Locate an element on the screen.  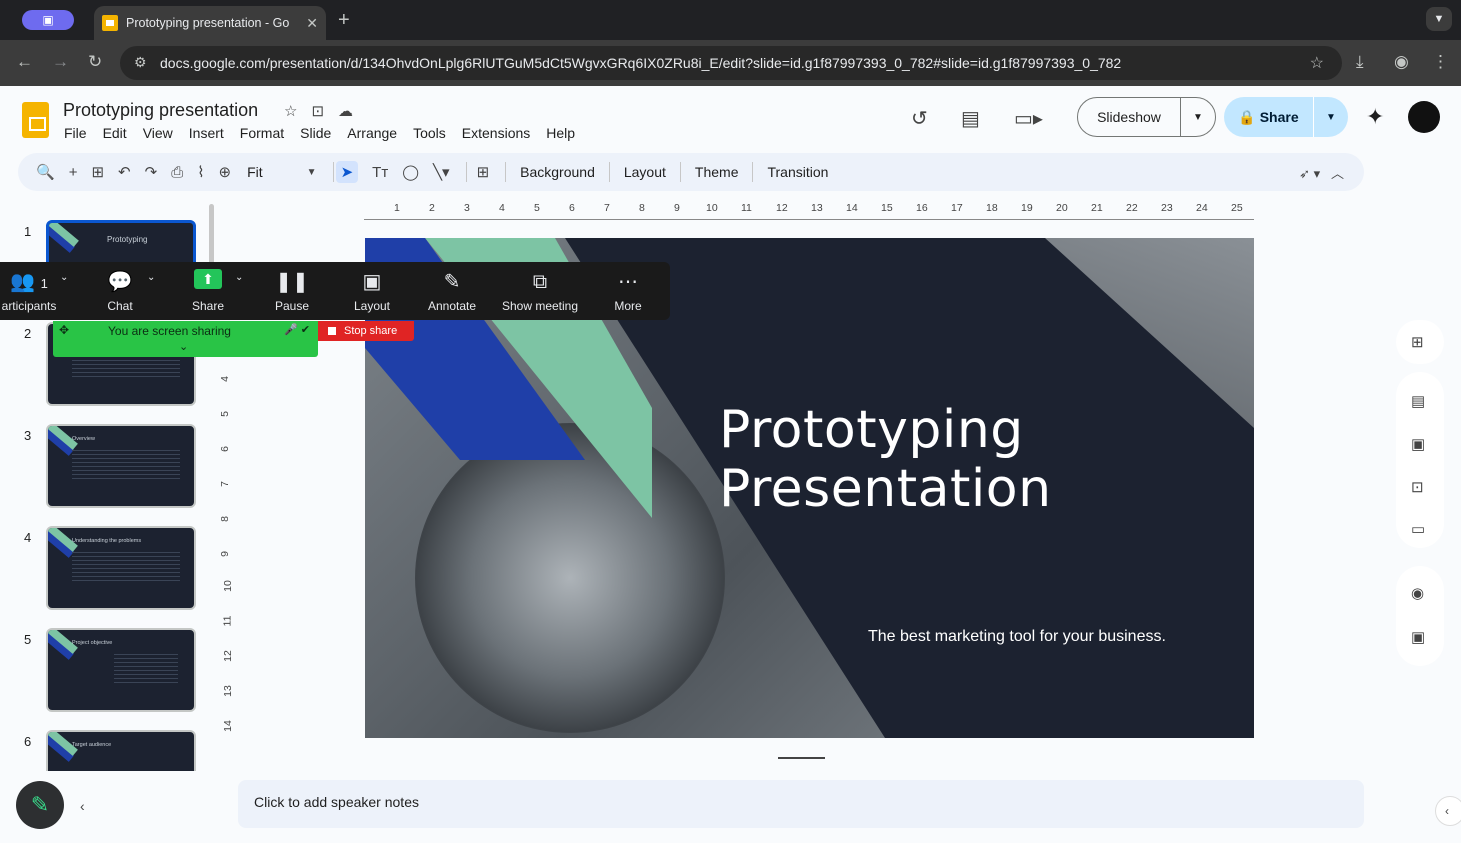
version-history-icon: ↺ is located at coordinates (919, 118).